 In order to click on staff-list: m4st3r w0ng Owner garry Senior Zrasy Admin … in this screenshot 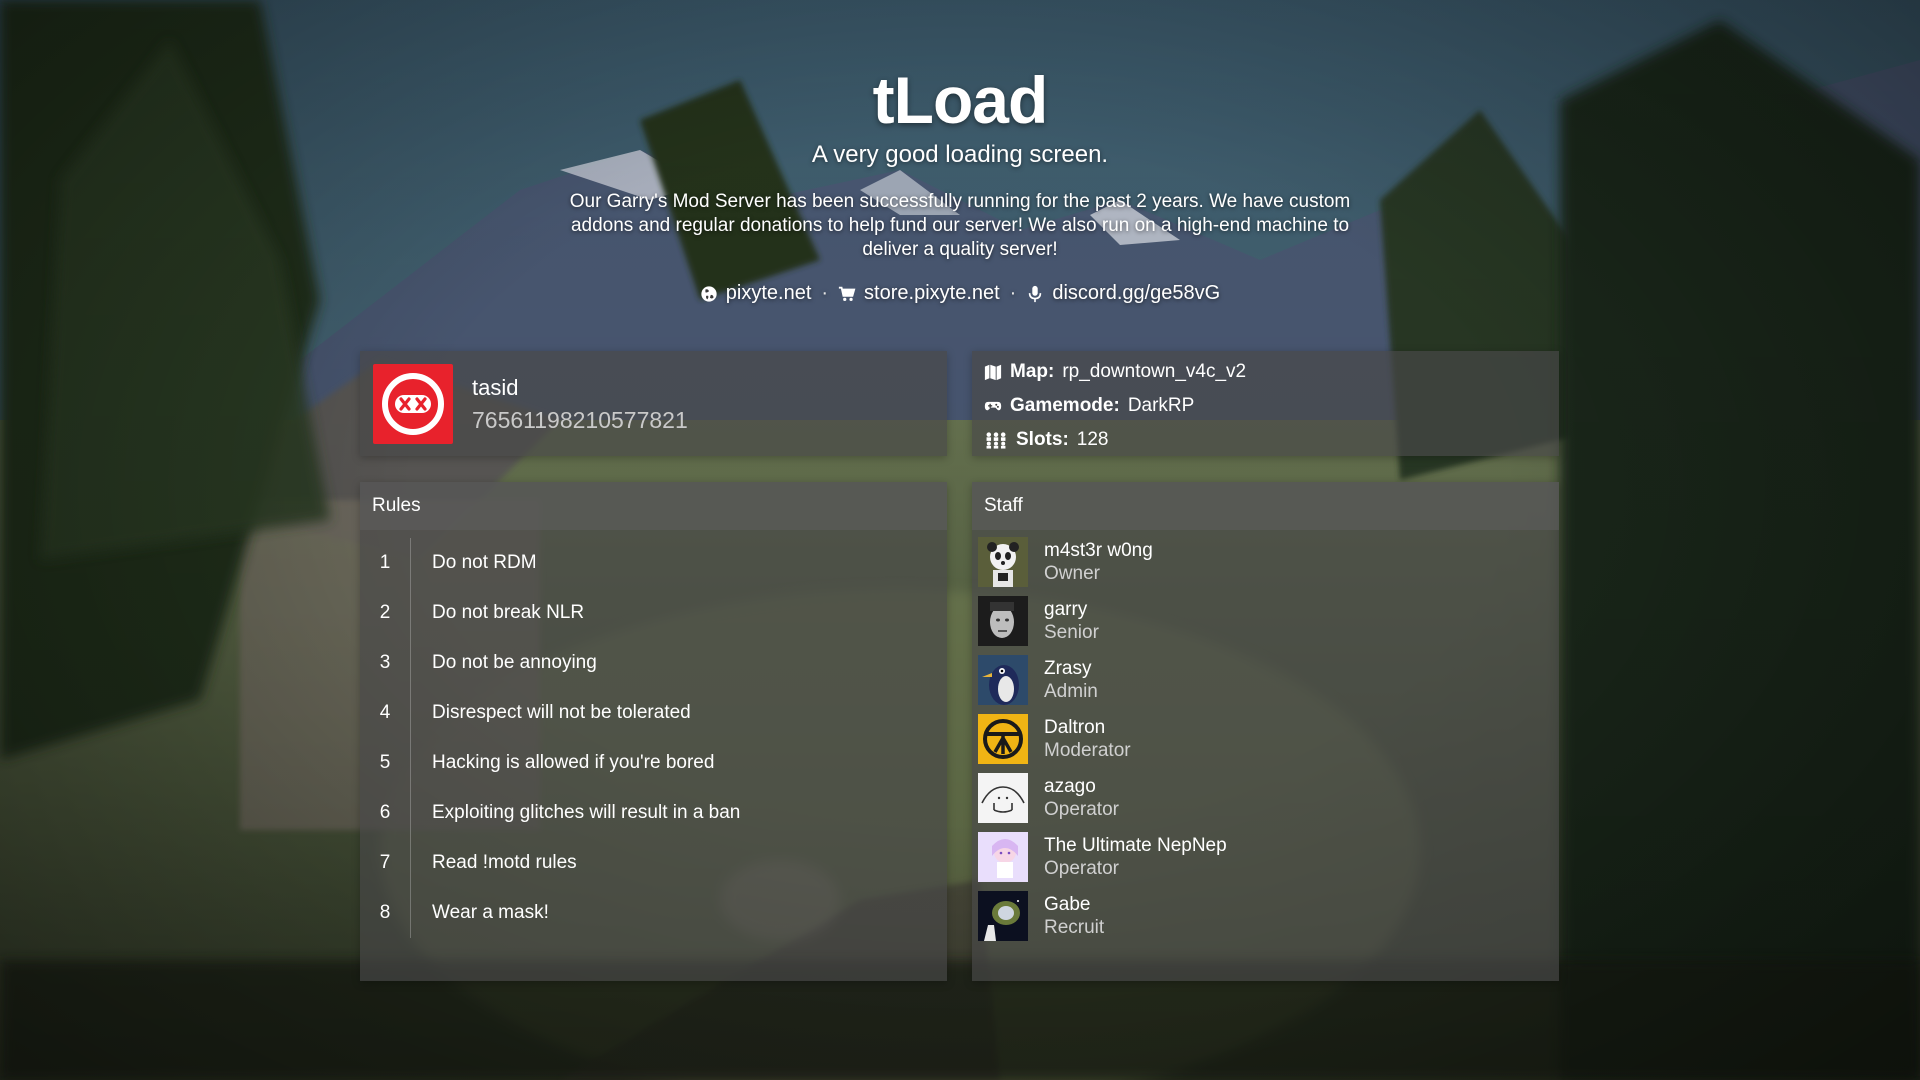, I will do `click(1265, 737)`.